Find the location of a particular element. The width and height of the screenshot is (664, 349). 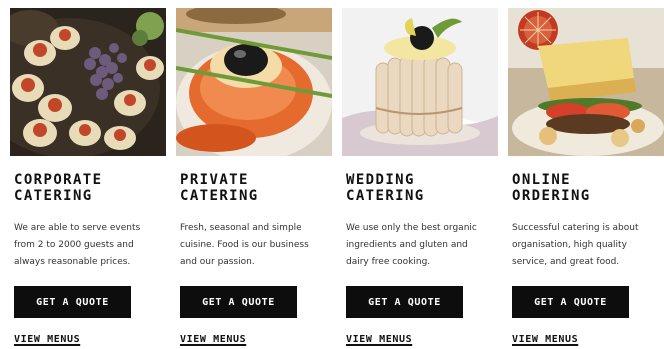

corporate-catering-photo is located at coordinates (88, 82).